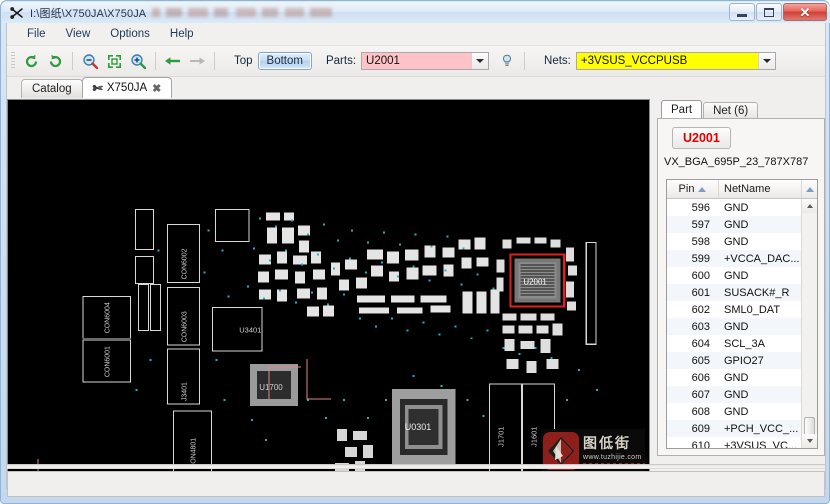  What do you see at coordinates (17, 13) in the screenshot?
I see `scissors-icon` at bounding box center [17, 13].